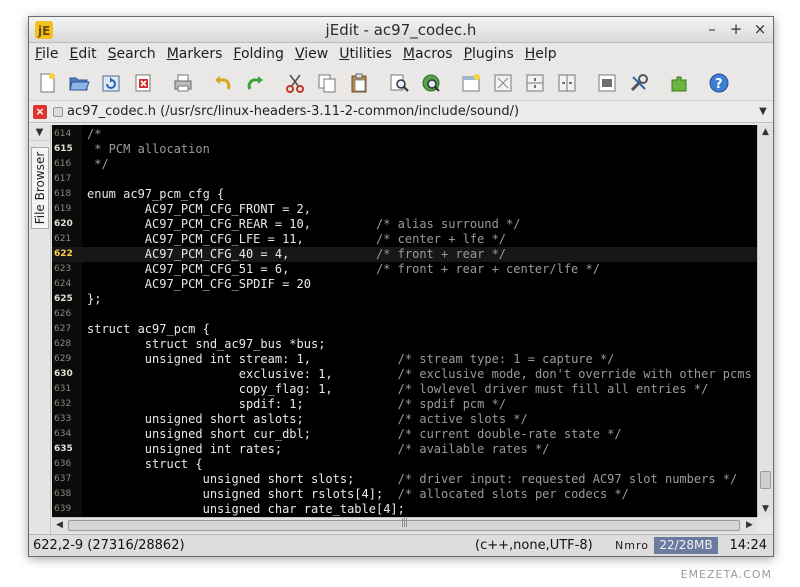 The width and height of the screenshot is (800, 587). Describe the element at coordinates (112, 111) in the screenshot. I see `buffer-name: ac97_codec.h` at that location.